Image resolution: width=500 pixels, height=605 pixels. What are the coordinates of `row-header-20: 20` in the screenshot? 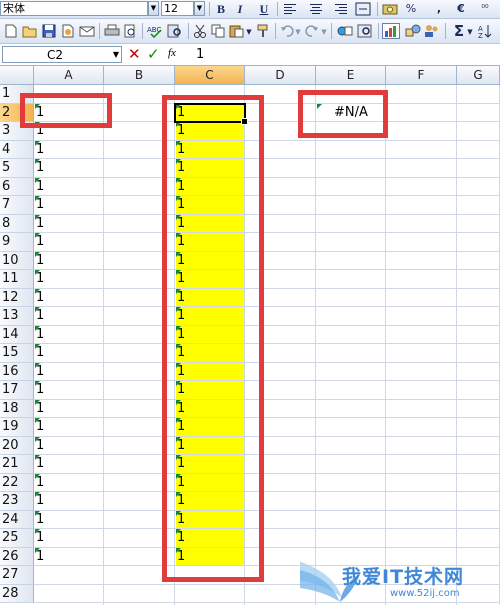 It's located at (17, 445).